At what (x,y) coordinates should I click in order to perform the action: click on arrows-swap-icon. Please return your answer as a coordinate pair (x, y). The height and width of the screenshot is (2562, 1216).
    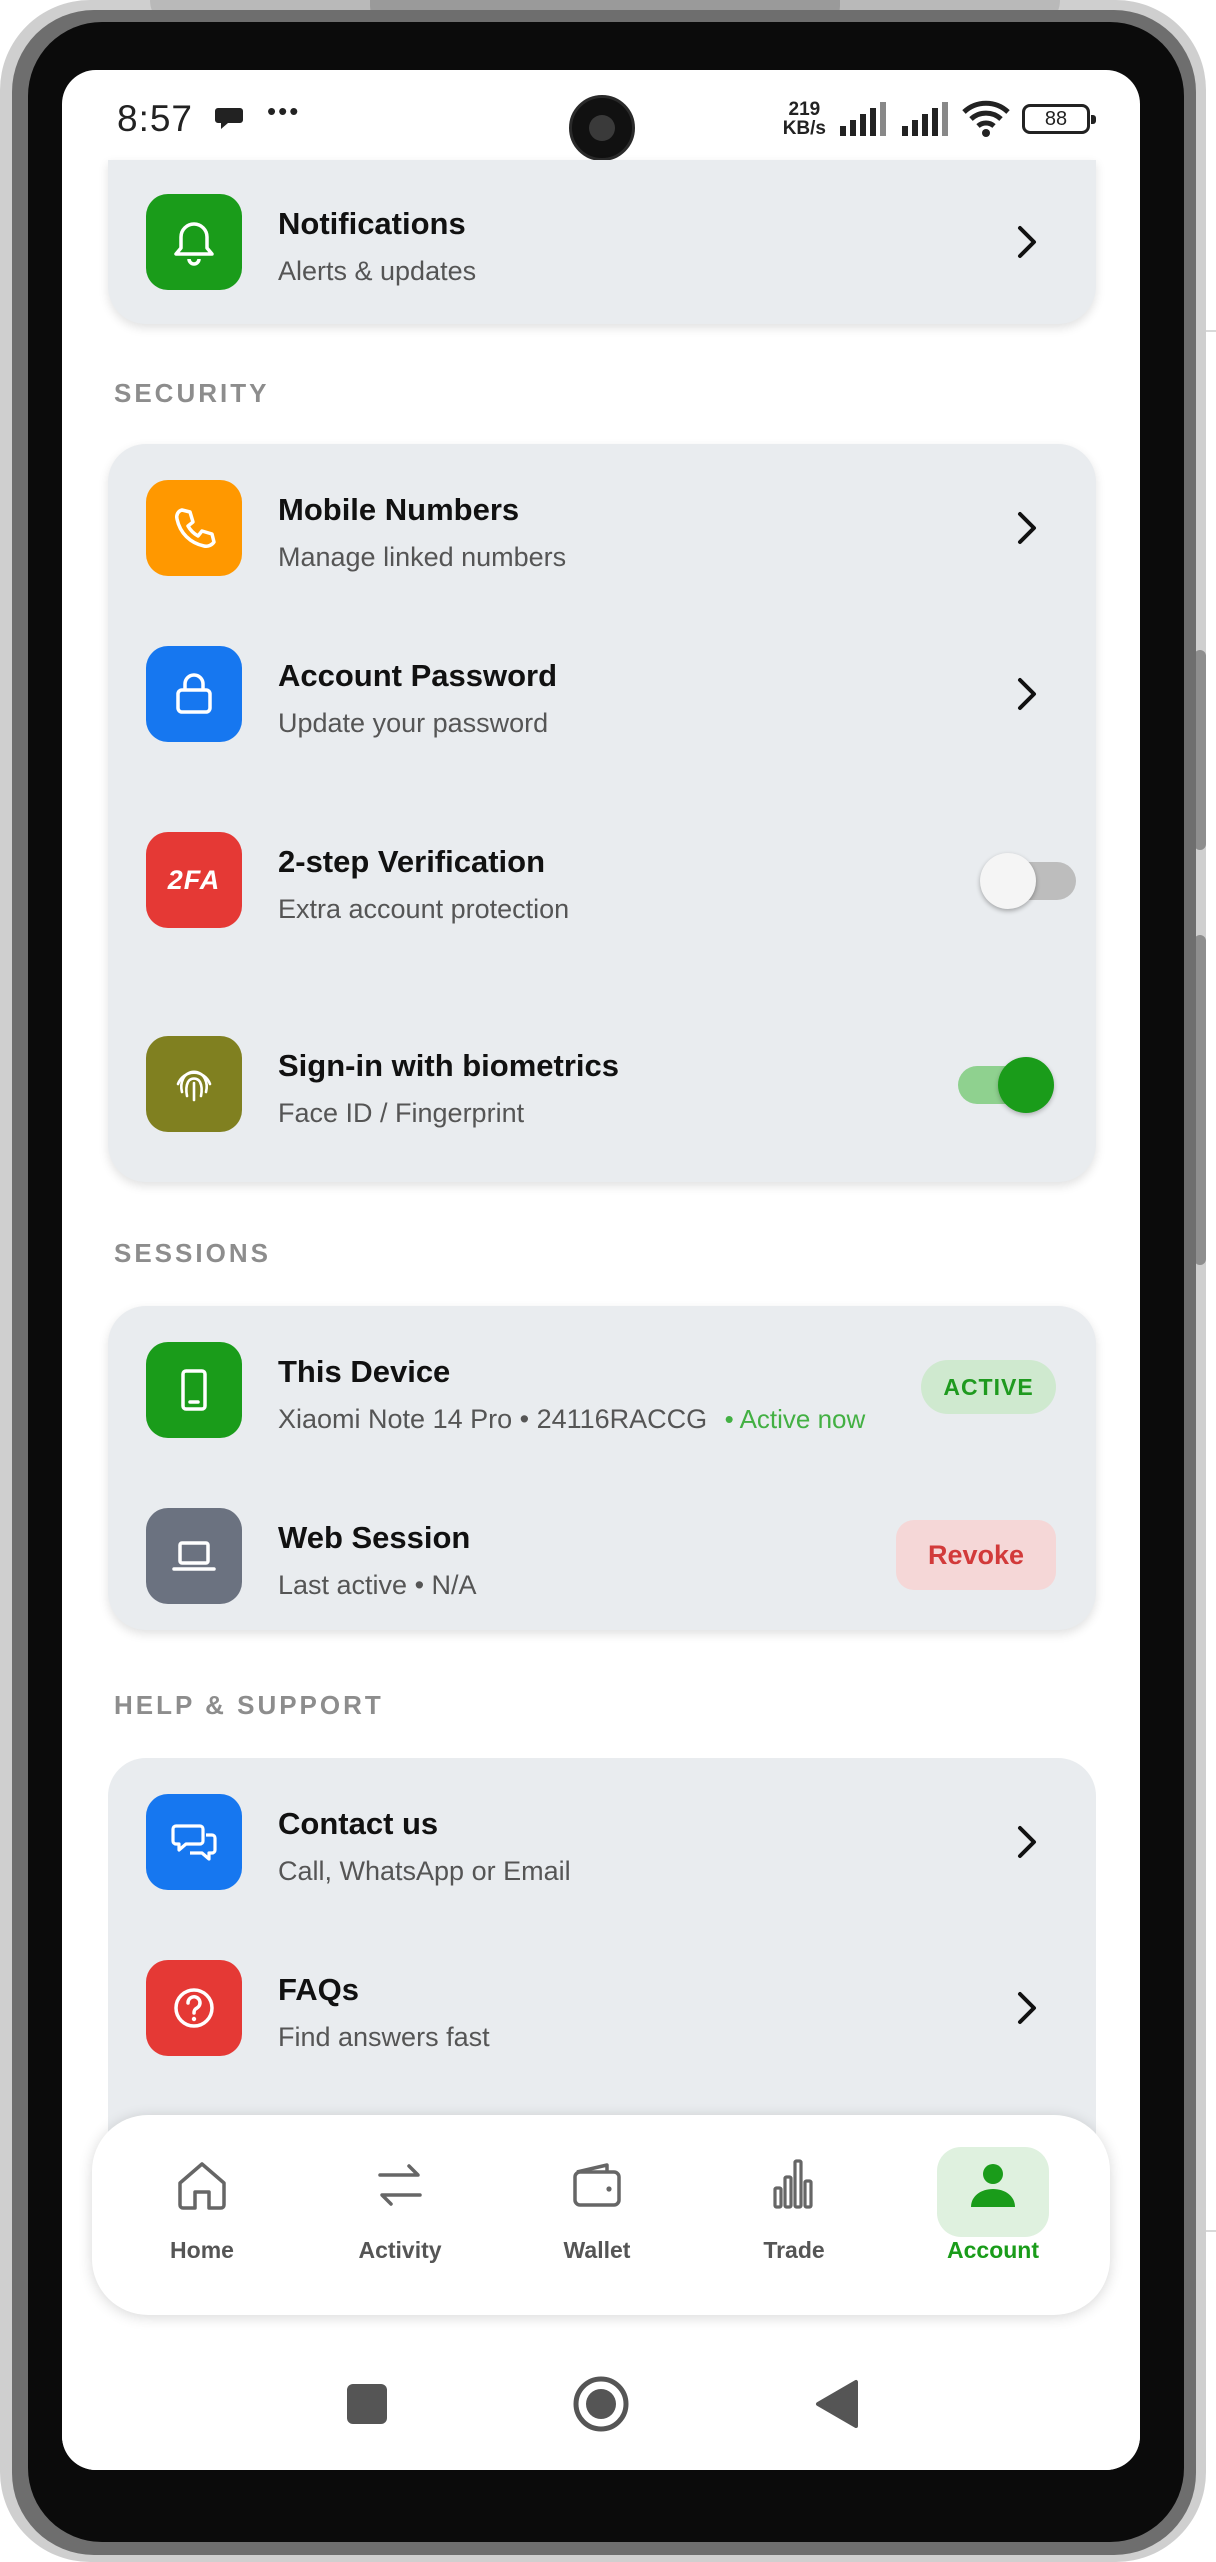
    Looking at the image, I should click on (400, 2185).